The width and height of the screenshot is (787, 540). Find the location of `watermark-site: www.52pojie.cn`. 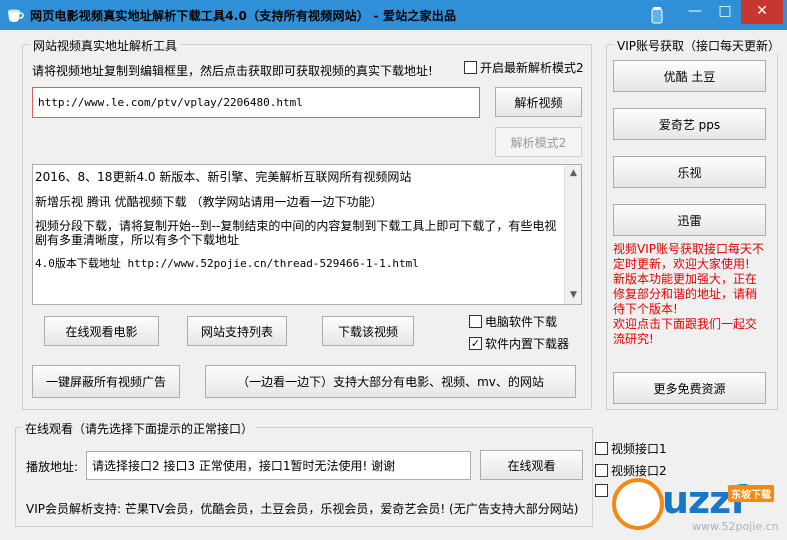

watermark-site: www.52pojie.cn is located at coordinates (735, 526).